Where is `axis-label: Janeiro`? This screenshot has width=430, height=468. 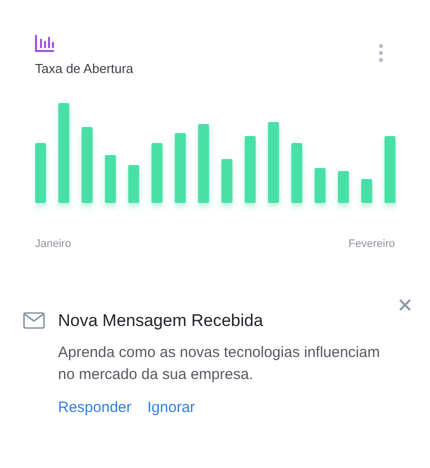
axis-label: Janeiro is located at coordinates (53, 244).